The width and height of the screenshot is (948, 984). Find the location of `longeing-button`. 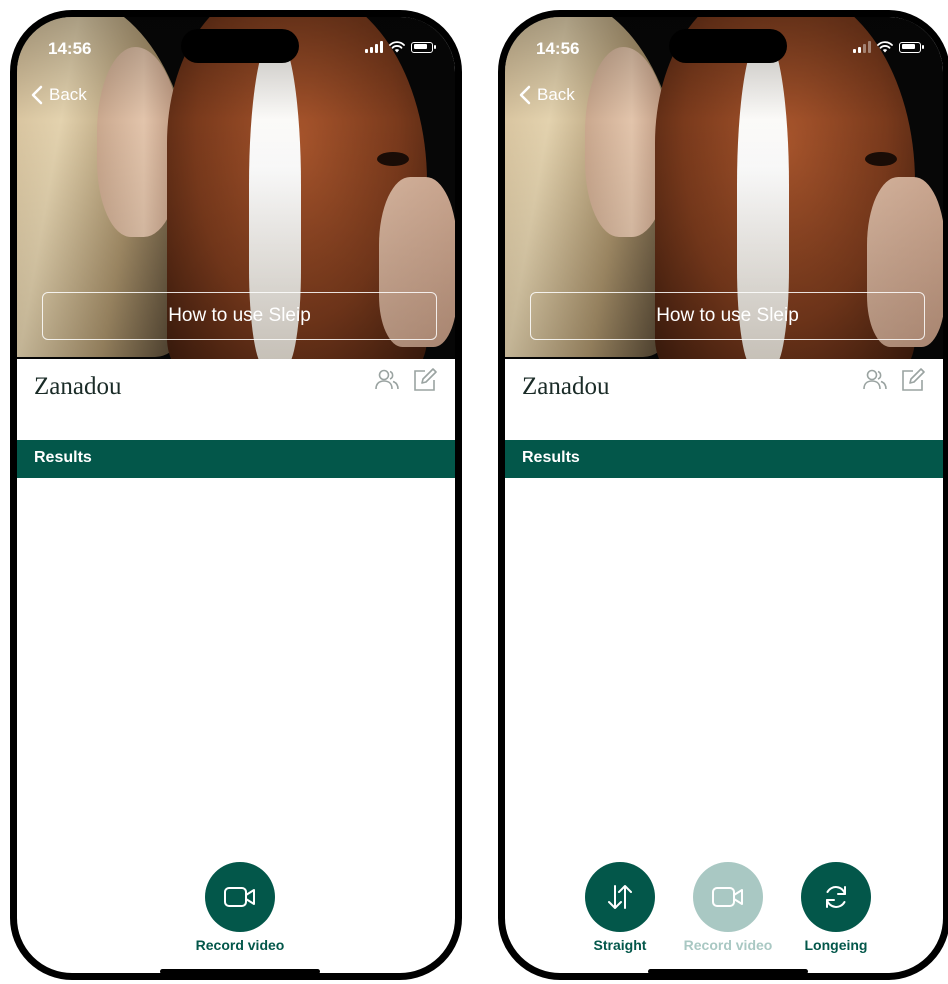

longeing-button is located at coordinates (836, 897).